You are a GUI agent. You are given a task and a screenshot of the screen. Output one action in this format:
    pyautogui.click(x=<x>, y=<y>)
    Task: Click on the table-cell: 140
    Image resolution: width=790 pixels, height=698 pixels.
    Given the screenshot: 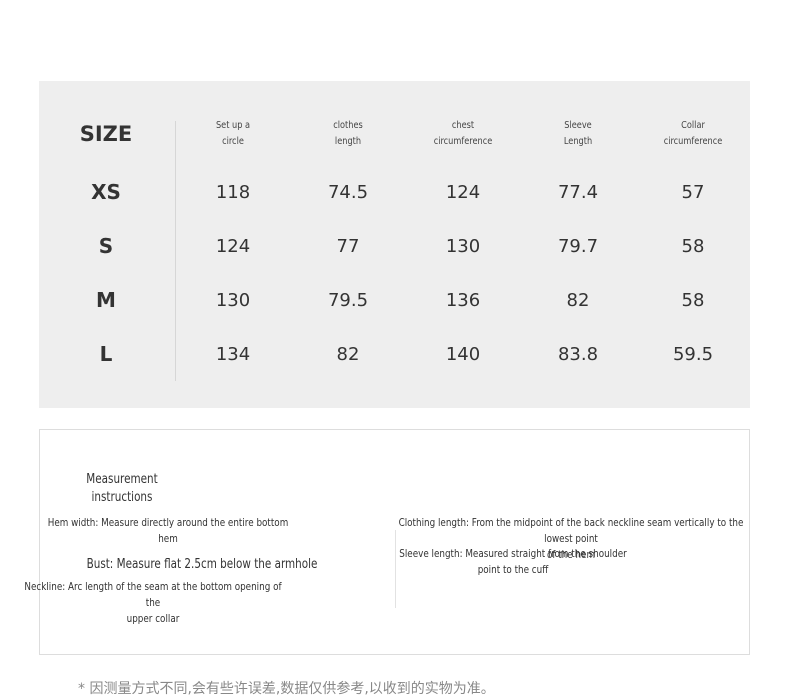 What is the action you would take?
    pyautogui.click(x=463, y=354)
    